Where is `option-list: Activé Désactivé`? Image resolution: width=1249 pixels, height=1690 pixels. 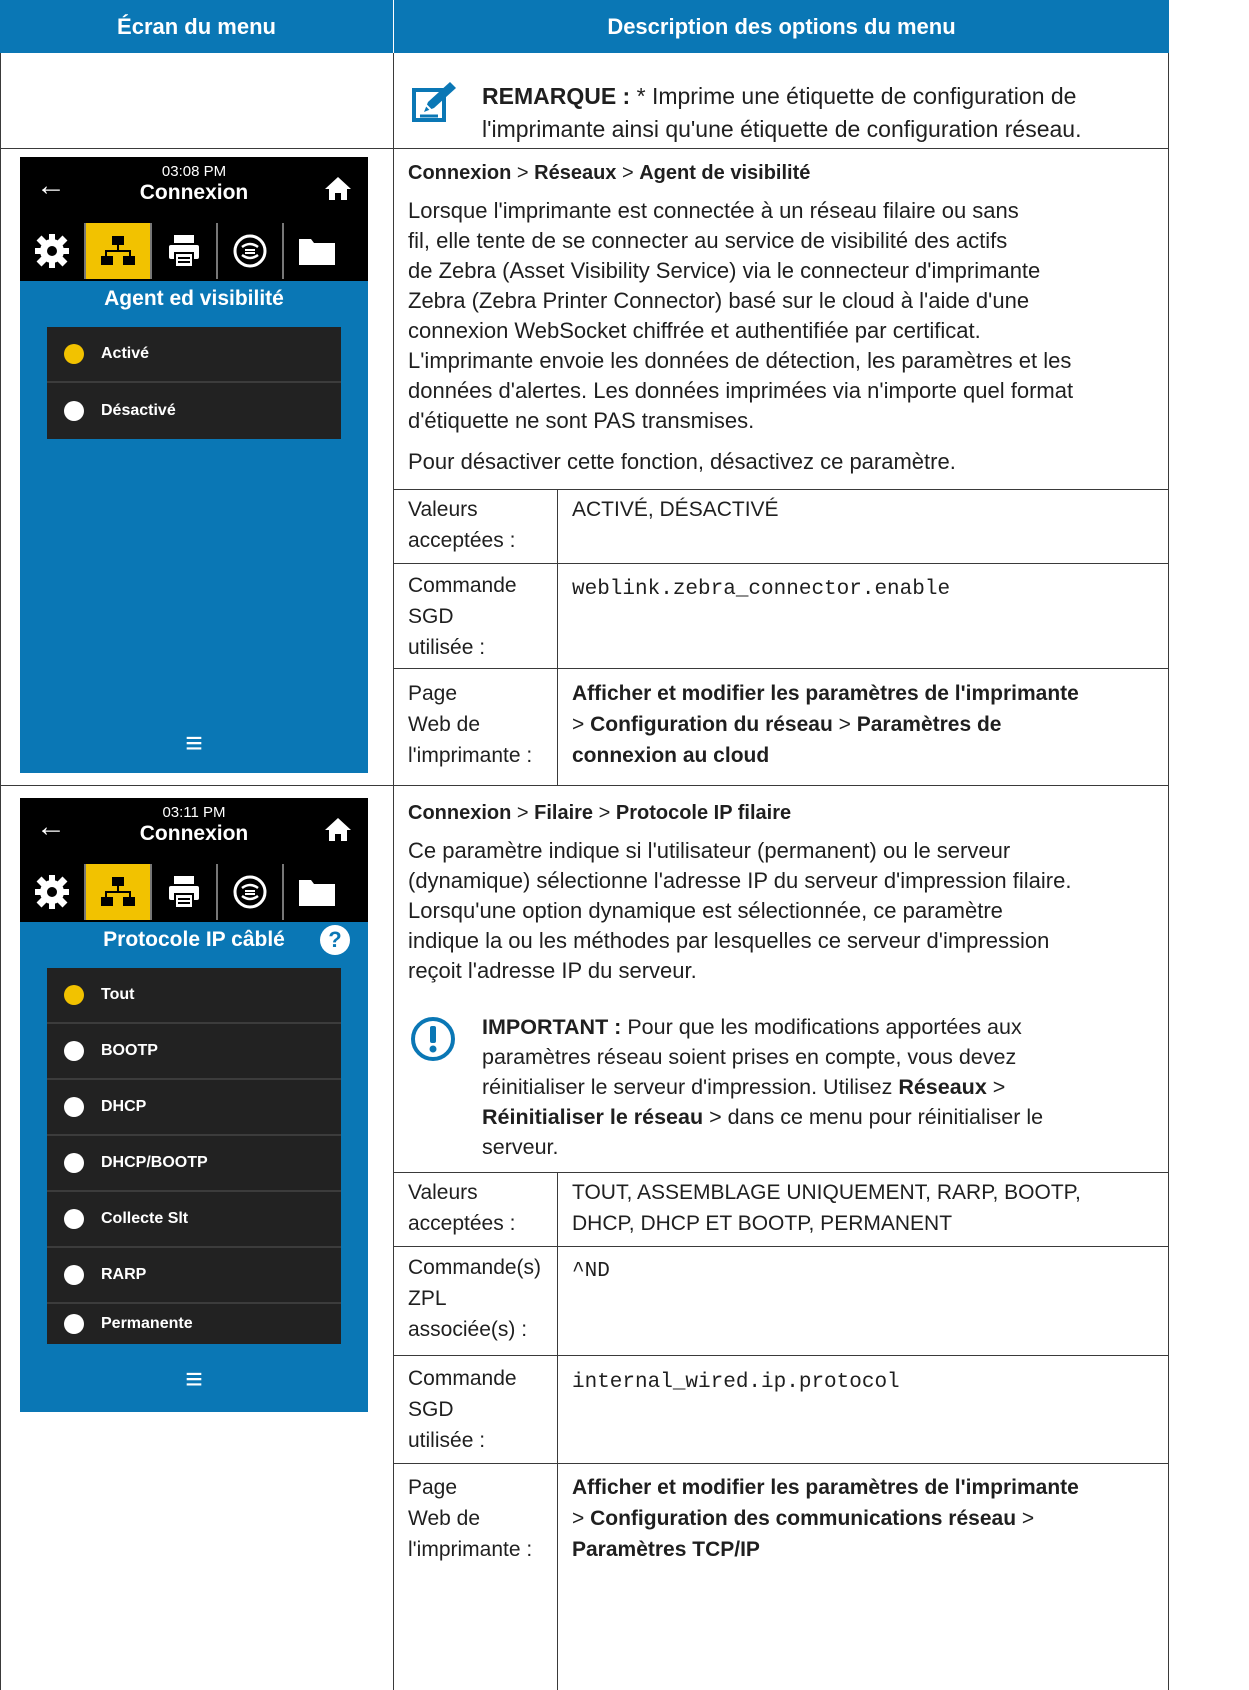
option-list: Activé Désactivé is located at coordinates (194, 383).